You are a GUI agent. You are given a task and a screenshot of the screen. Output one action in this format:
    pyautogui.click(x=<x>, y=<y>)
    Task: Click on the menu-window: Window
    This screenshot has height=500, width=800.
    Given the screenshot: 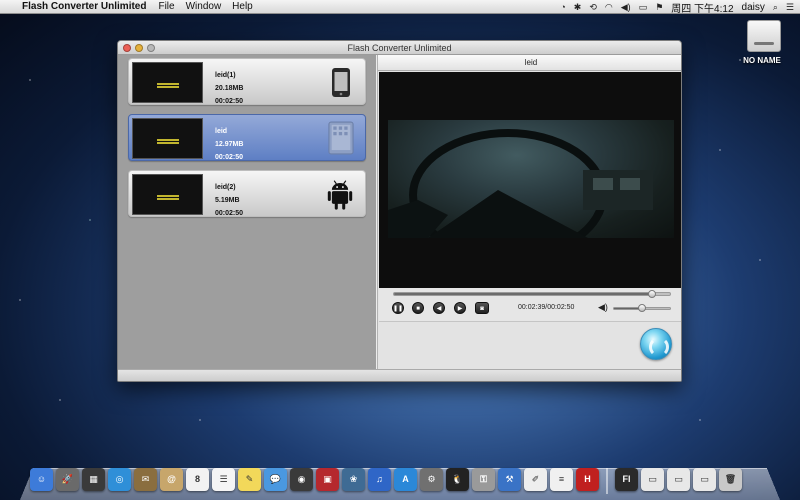 What is the action you would take?
    pyautogui.click(x=204, y=6)
    